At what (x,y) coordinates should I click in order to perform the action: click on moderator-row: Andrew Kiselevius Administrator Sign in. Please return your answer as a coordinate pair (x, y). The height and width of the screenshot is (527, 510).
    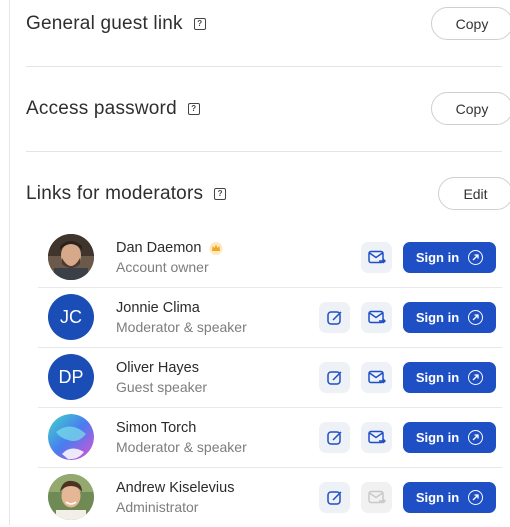
    Looking at the image, I should click on (270, 497).